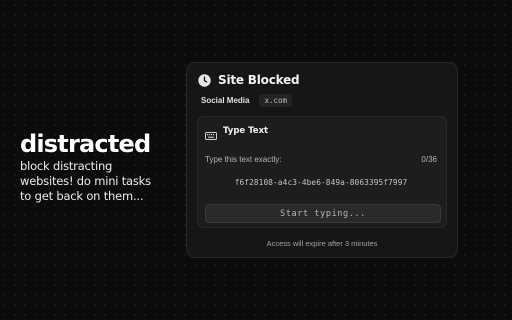  I want to click on keyboard-icon, so click(211, 133).